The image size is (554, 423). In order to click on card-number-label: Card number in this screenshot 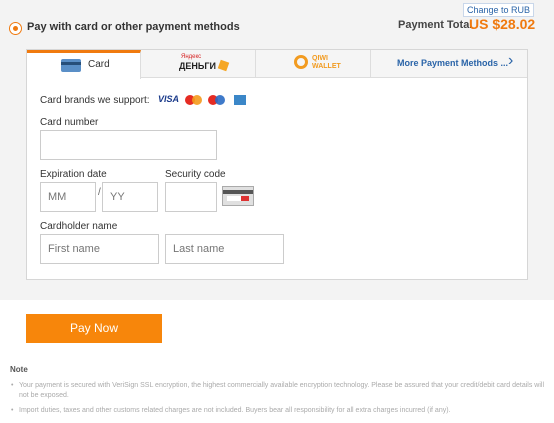, I will do `click(69, 122)`.